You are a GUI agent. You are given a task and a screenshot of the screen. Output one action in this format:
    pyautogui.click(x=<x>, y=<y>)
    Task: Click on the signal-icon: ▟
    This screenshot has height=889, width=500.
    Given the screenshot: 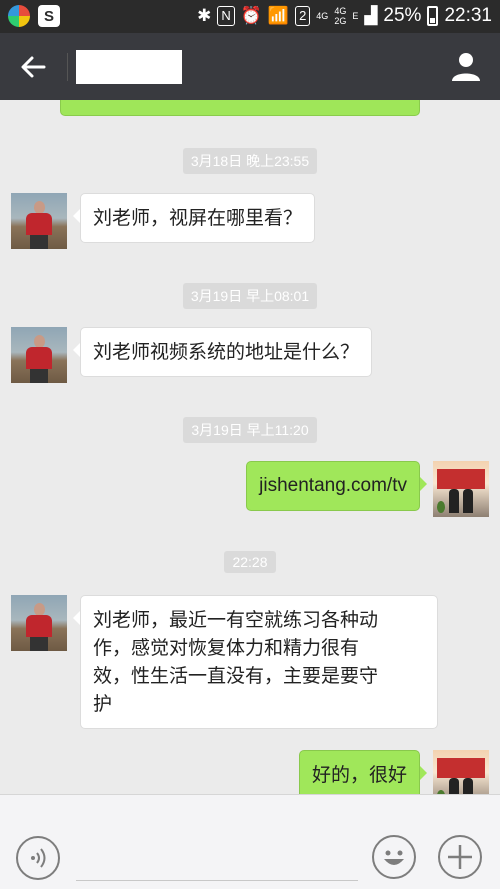 What is the action you would take?
    pyautogui.click(x=371, y=15)
    